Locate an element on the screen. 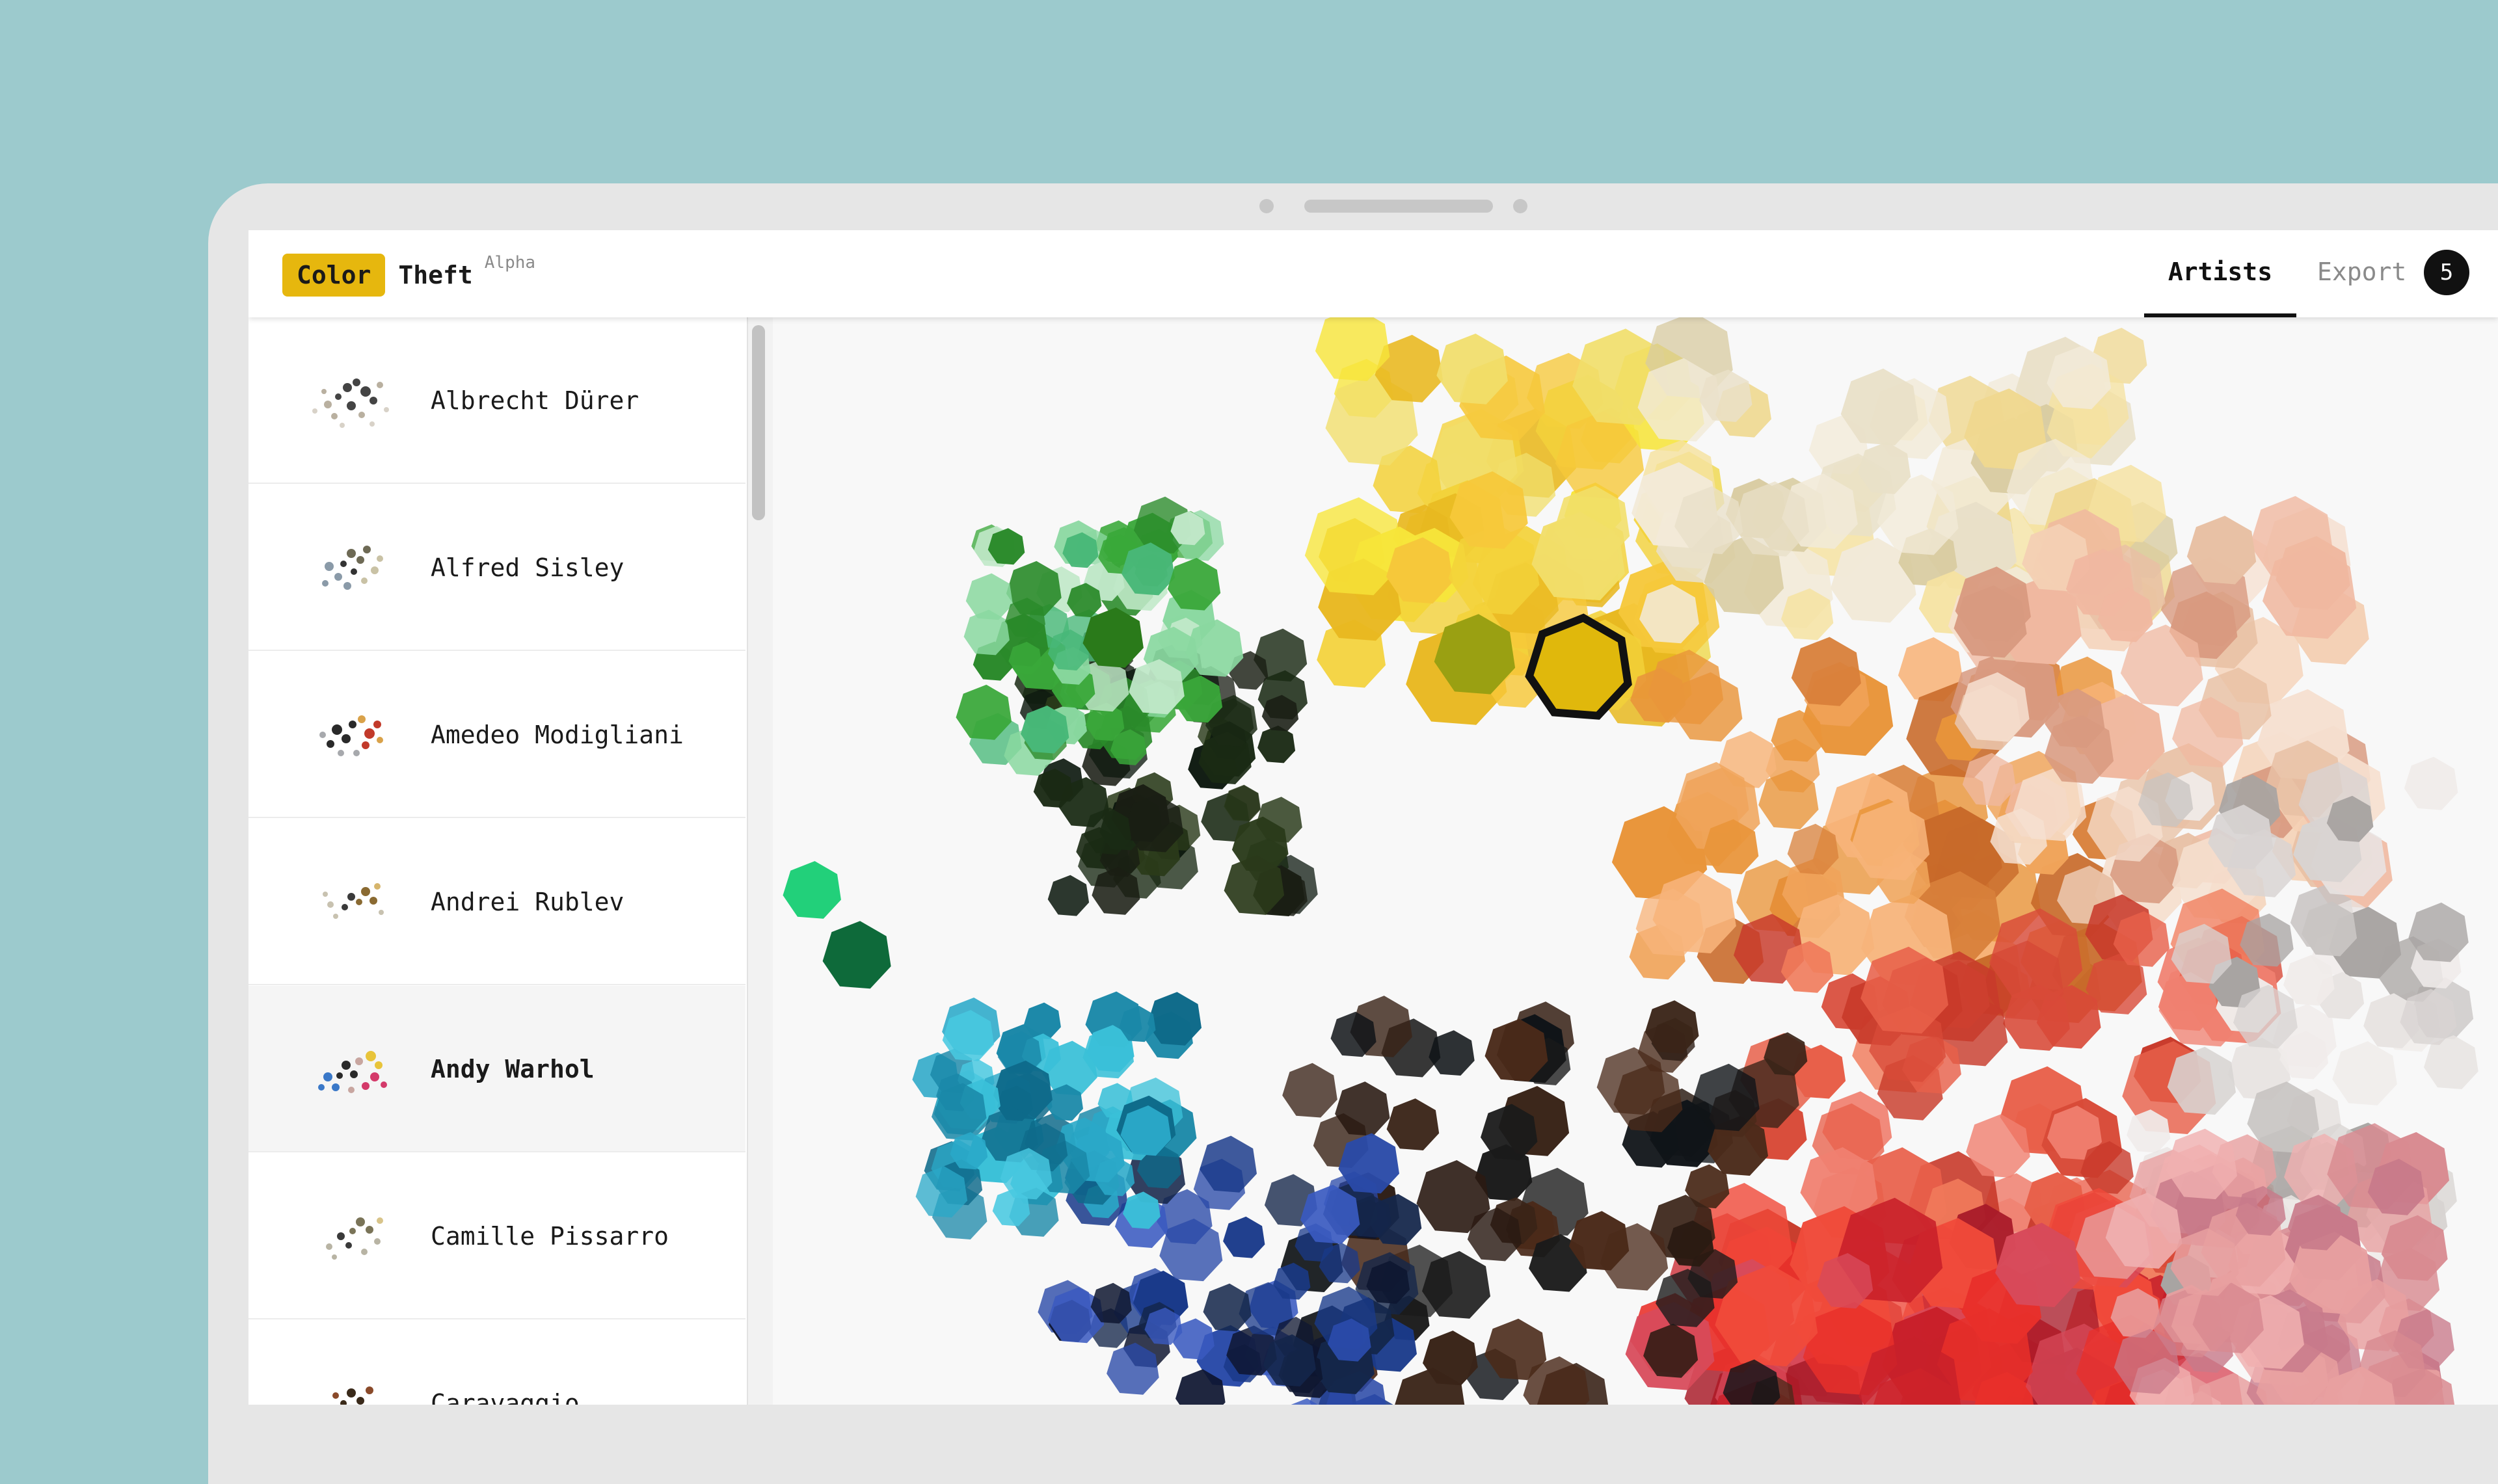  artist-name: Caravaggio is located at coordinates (505, 1397).